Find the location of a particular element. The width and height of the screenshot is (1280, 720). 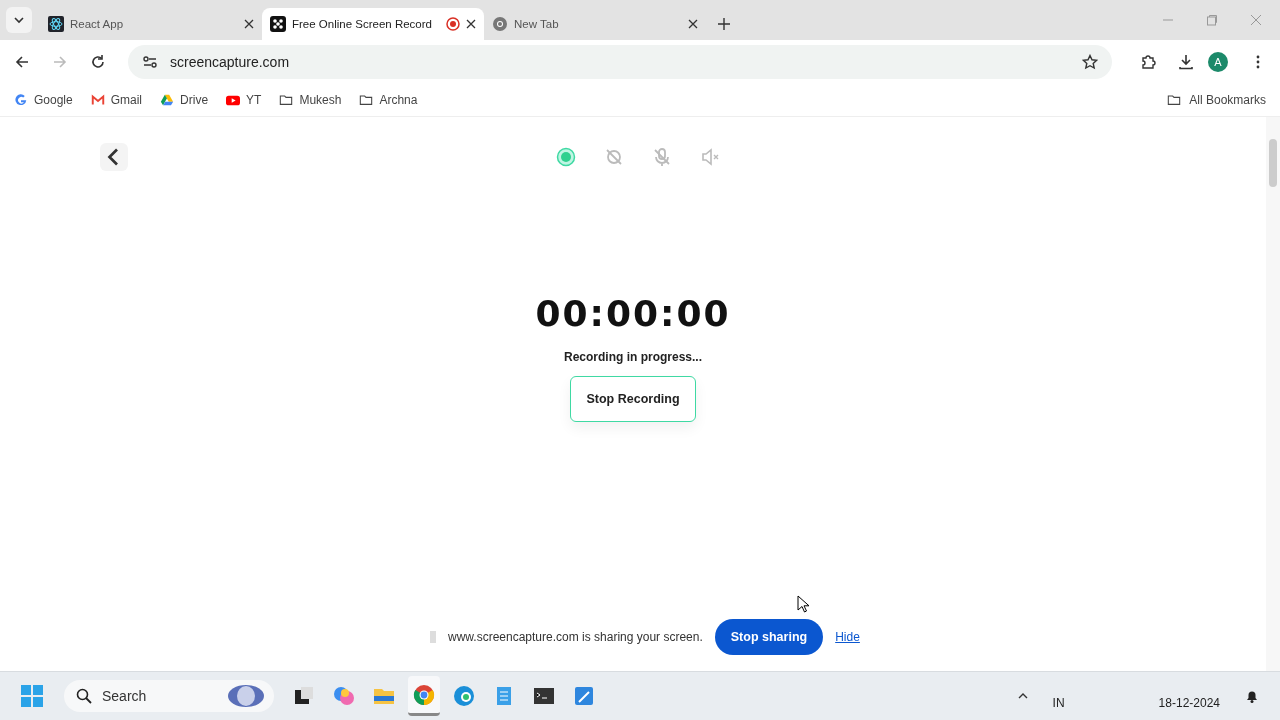

tab-search-button is located at coordinates (19, 20).